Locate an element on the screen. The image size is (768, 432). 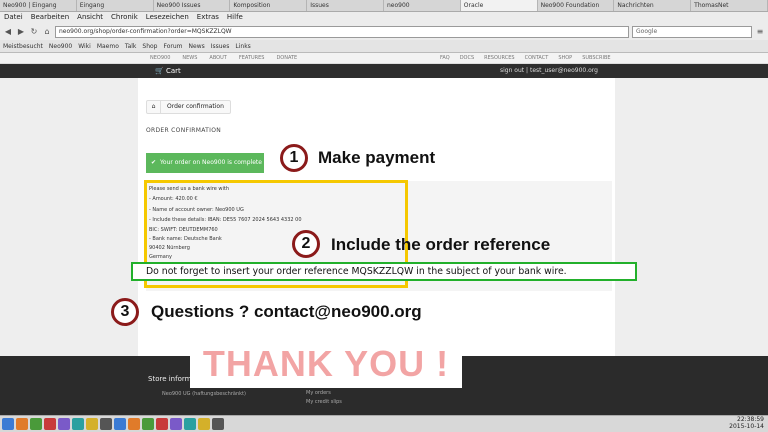
menu-item: Datei is located at coordinates (13, 17).